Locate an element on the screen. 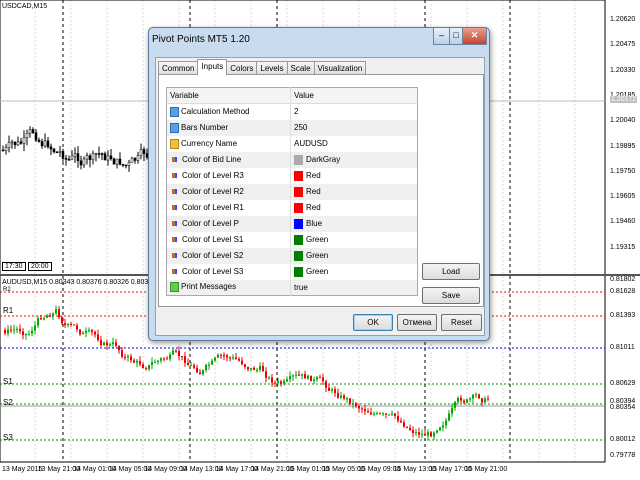  input-row: Color of Level P Blue is located at coordinates (292, 223).